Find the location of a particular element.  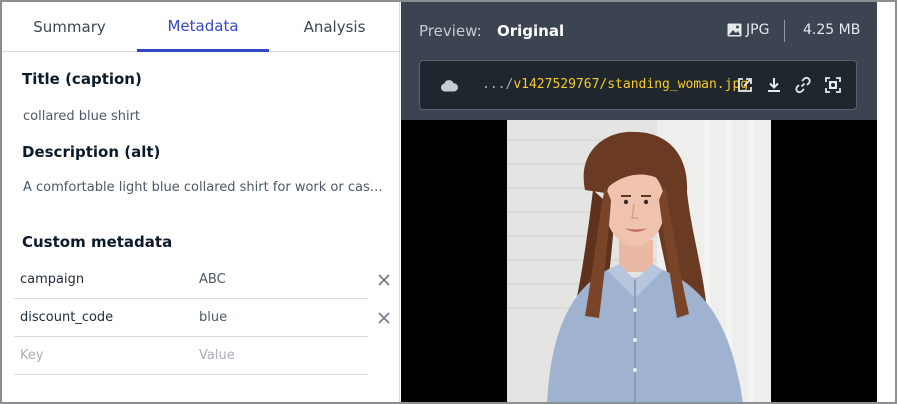

divider is located at coordinates (784, 31).